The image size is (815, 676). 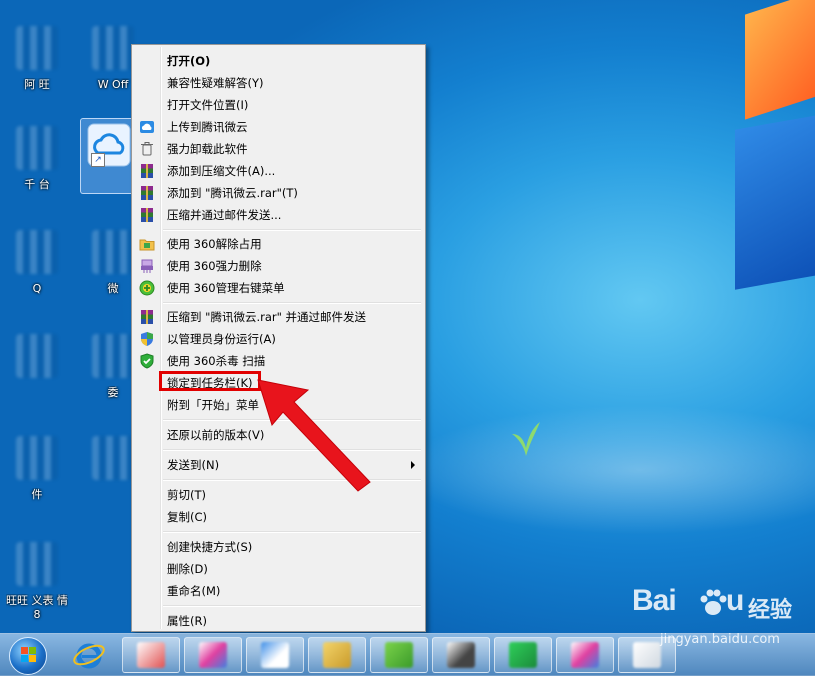 I want to click on desktop-icon, so click(x=37, y=372).